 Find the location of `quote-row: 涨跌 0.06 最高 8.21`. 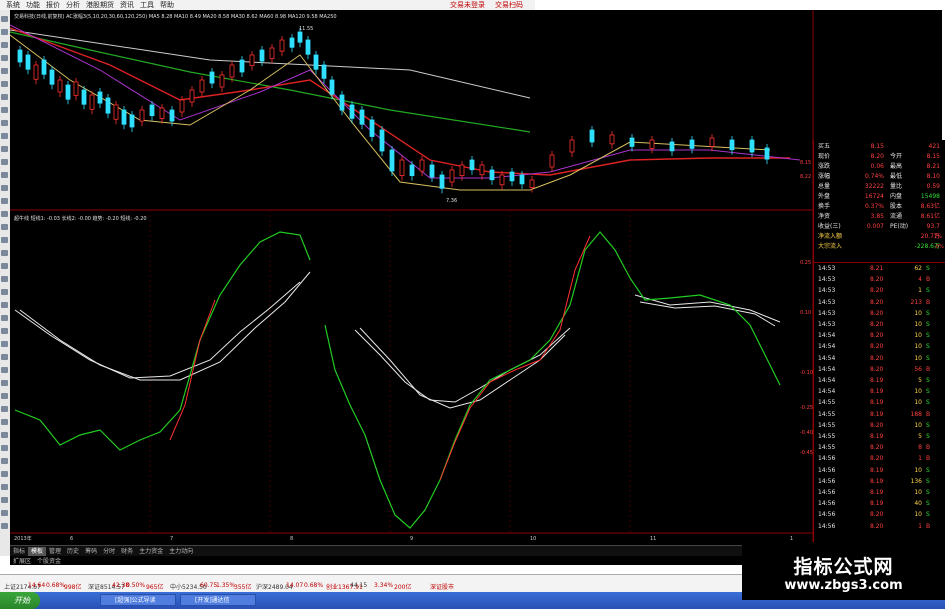

quote-row: 涨跌 0.06 最高 8.21 is located at coordinates (879, 166).